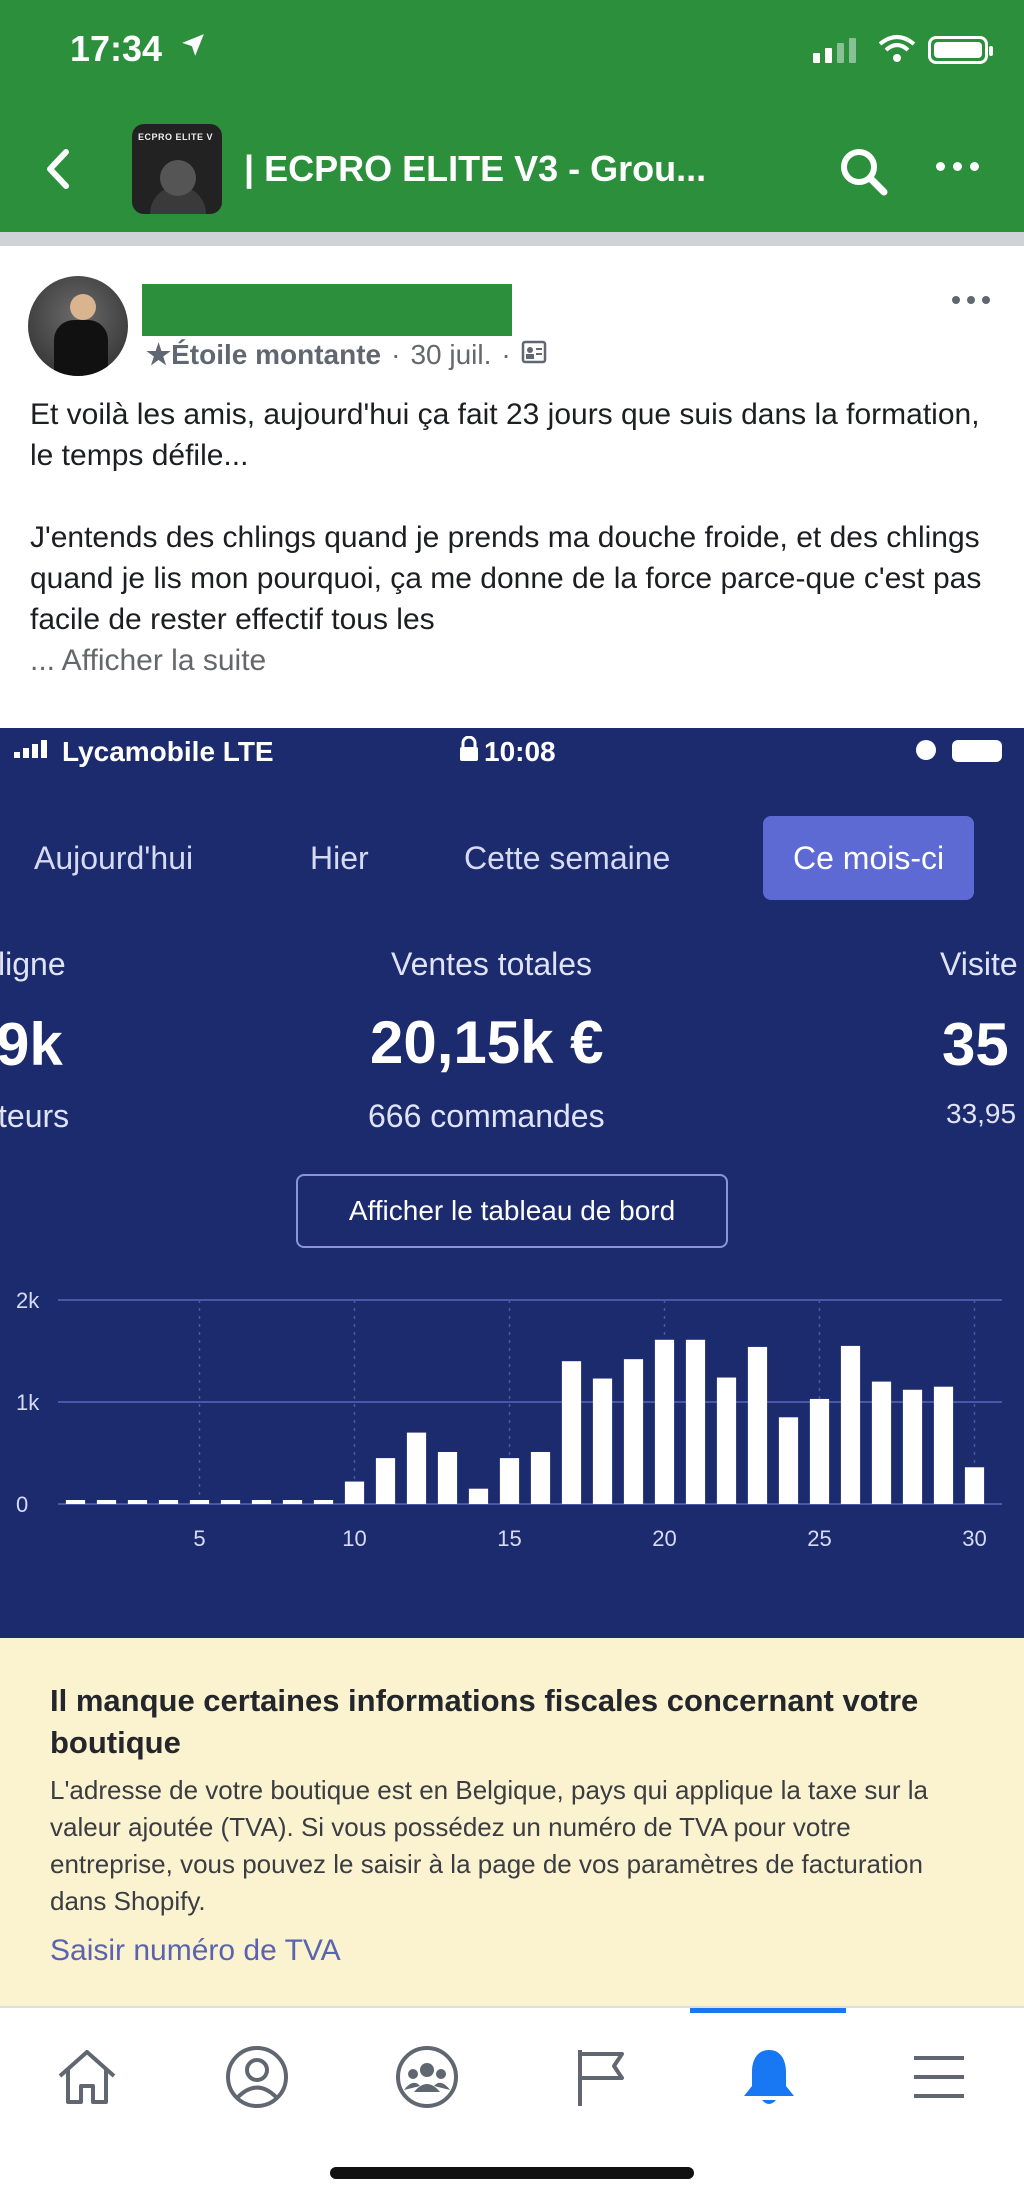  What do you see at coordinates (199, 1538) in the screenshot?
I see `chart-xtick-label: 5` at bounding box center [199, 1538].